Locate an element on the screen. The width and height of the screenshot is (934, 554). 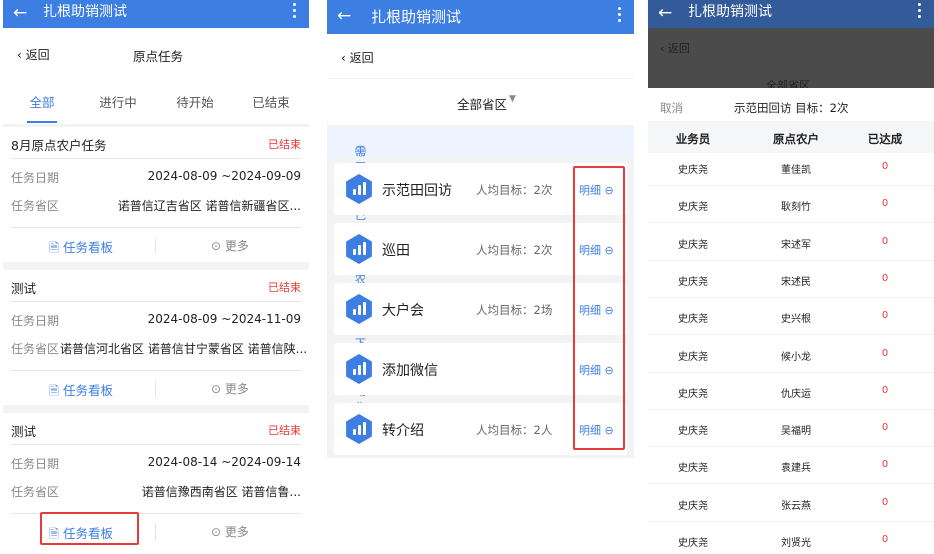
column-header: 原点农户 is located at coordinates (796, 139).